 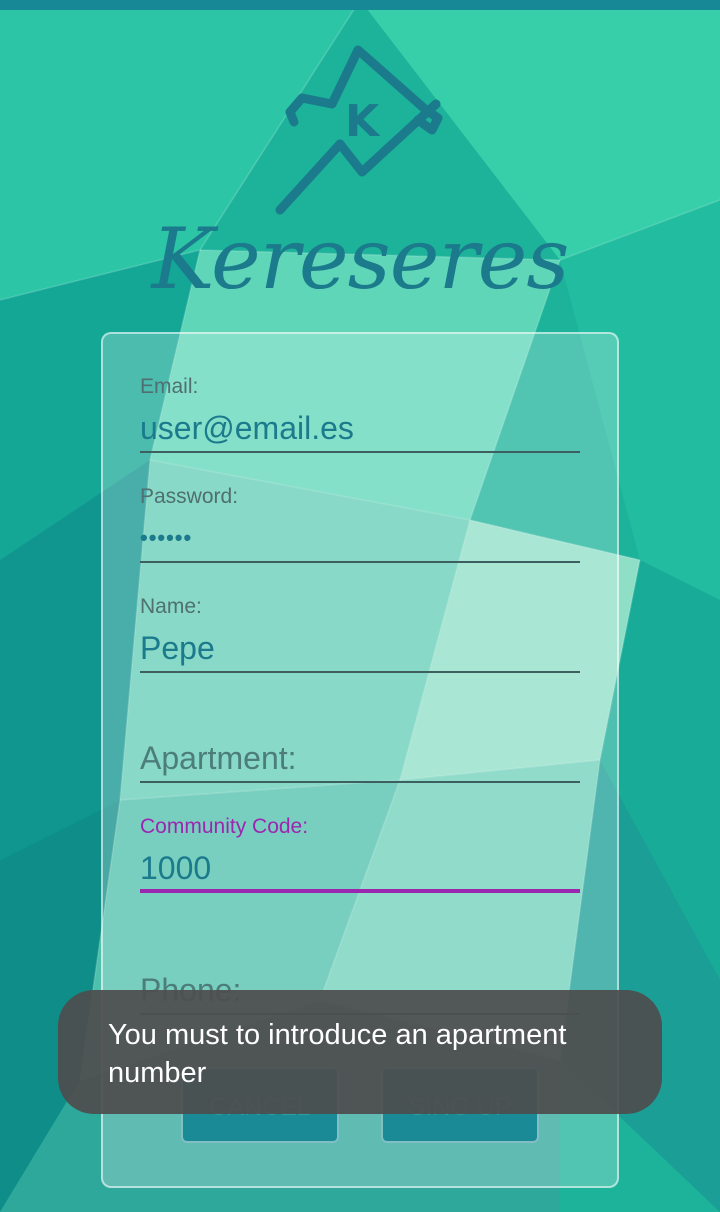 What do you see at coordinates (360, 538) in the screenshot?
I see `password-input: ••••••` at bounding box center [360, 538].